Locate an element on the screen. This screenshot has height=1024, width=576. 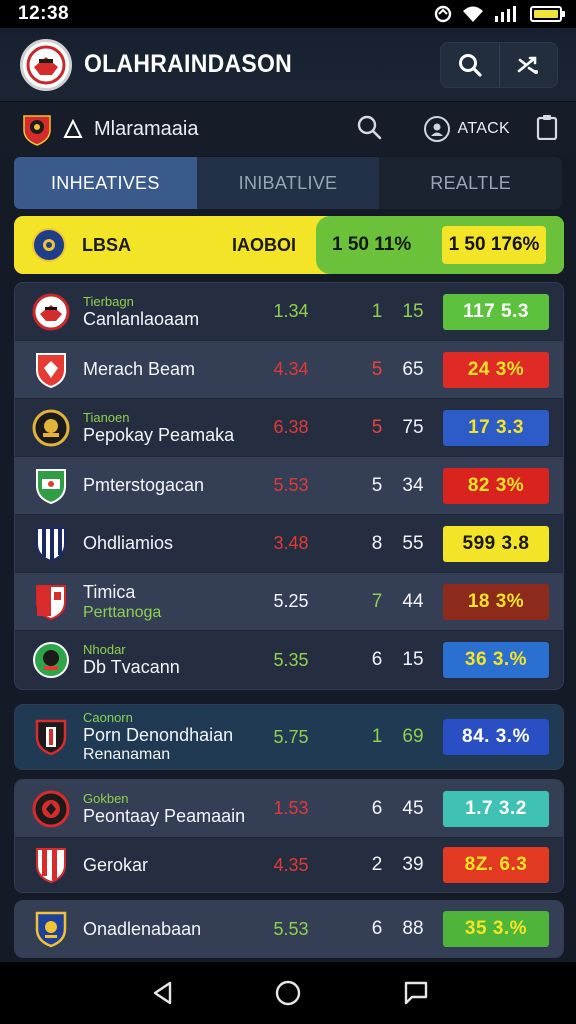
home-button is located at coordinates (288, 993).